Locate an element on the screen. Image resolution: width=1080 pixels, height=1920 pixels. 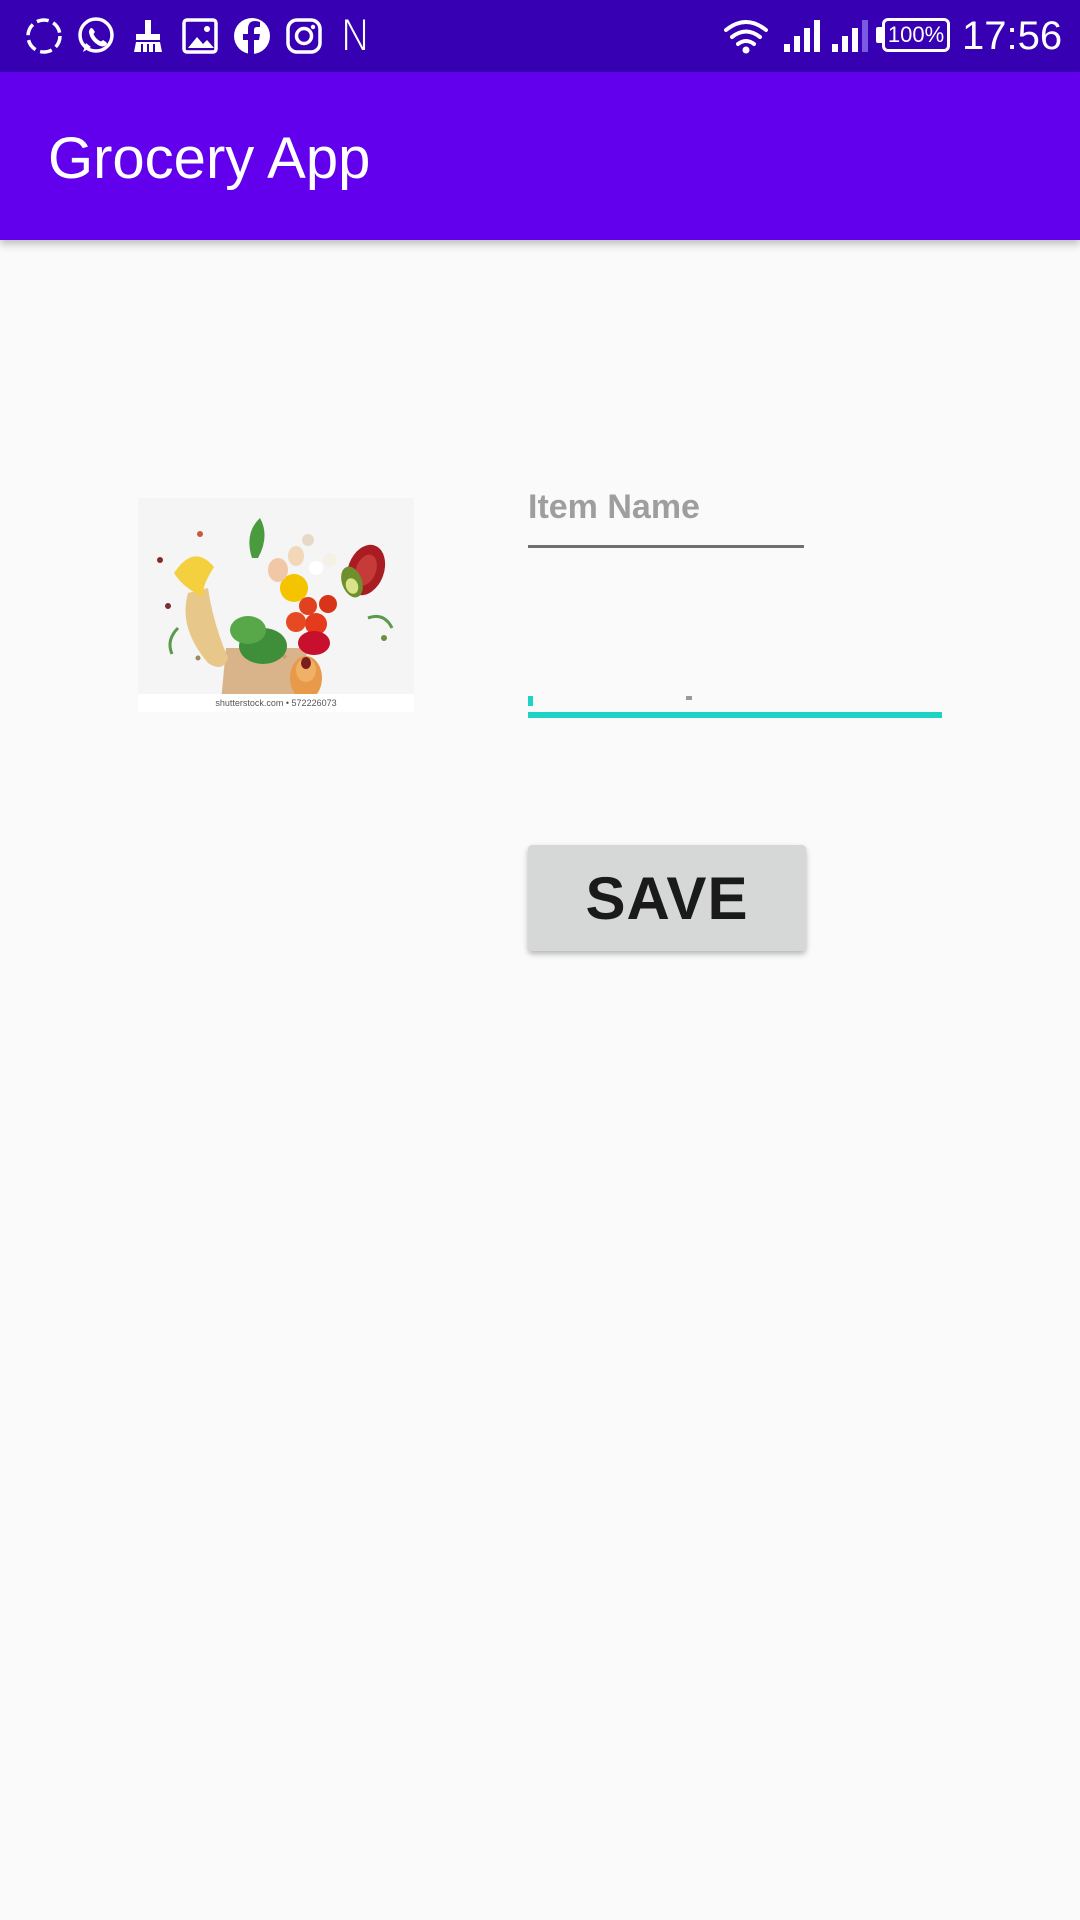
n-icon: N is located at coordinates (356, 35).